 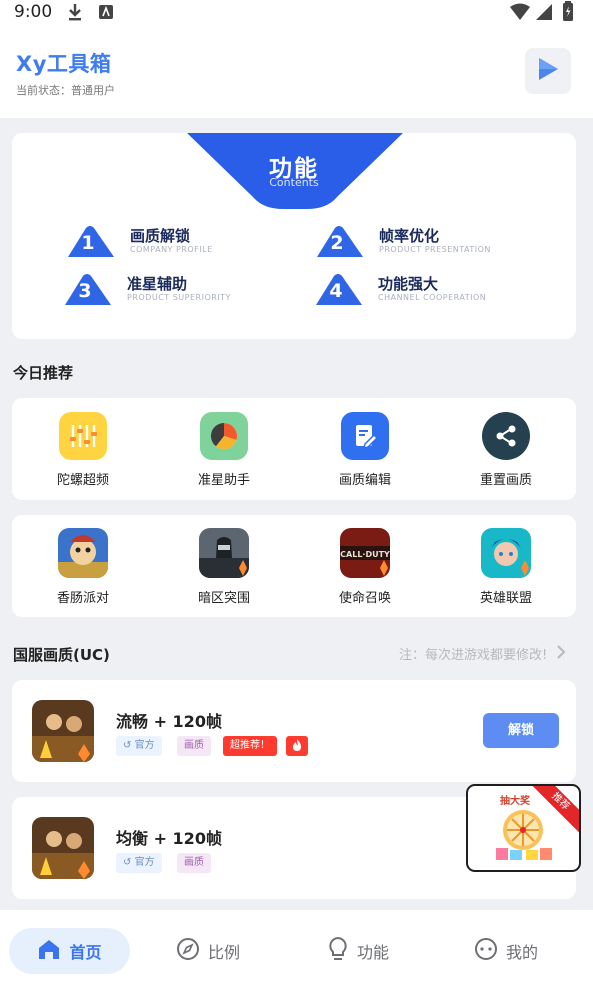 What do you see at coordinates (523, 837) in the screenshot?
I see `prize-wheel-icon` at bounding box center [523, 837].